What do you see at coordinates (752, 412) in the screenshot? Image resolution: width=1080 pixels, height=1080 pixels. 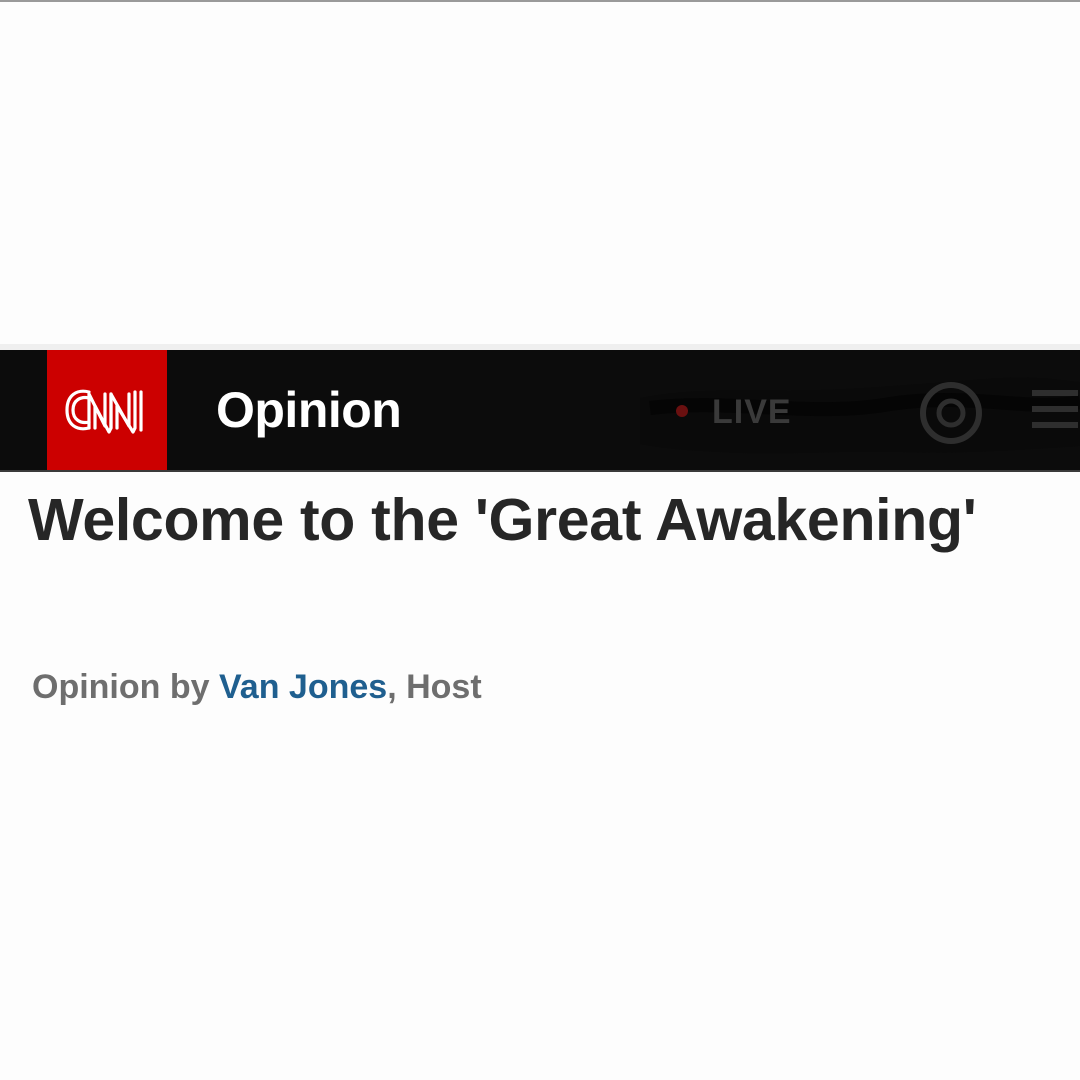 I see `live-label: LIVE` at bounding box center [752, 412].